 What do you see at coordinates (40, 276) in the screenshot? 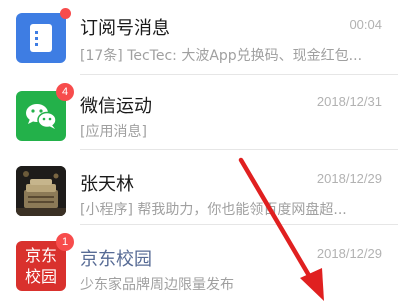
I see `jd-logo-text-bottom: 校园` at bounding box center [40, 276].